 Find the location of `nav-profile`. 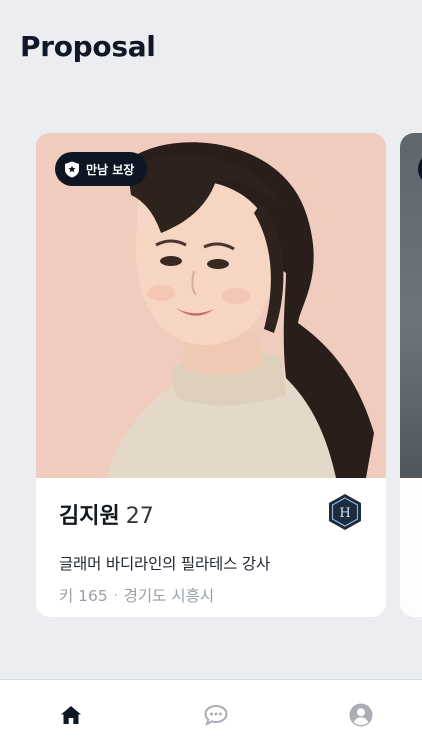

nav-profile is located at coordinates (361, 715).